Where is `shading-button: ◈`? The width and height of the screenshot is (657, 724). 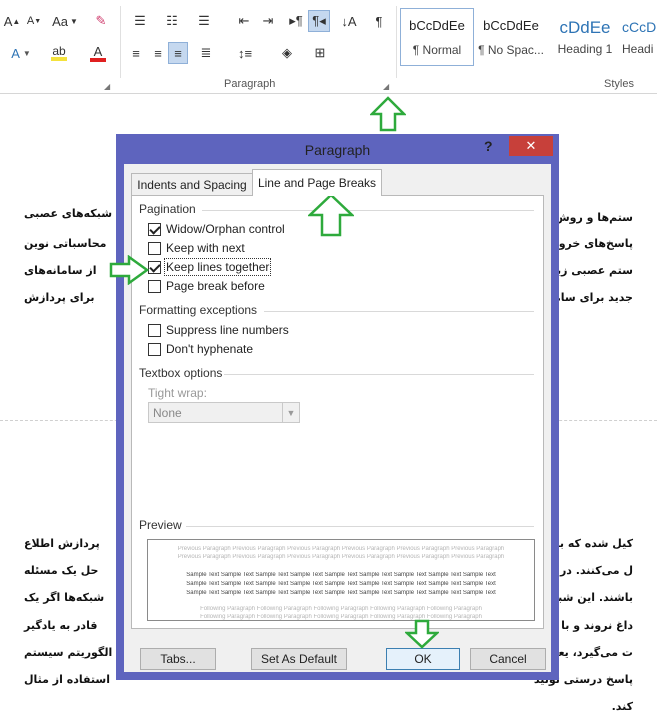 shading-button: ◈ is located at coordinates (287, 53).